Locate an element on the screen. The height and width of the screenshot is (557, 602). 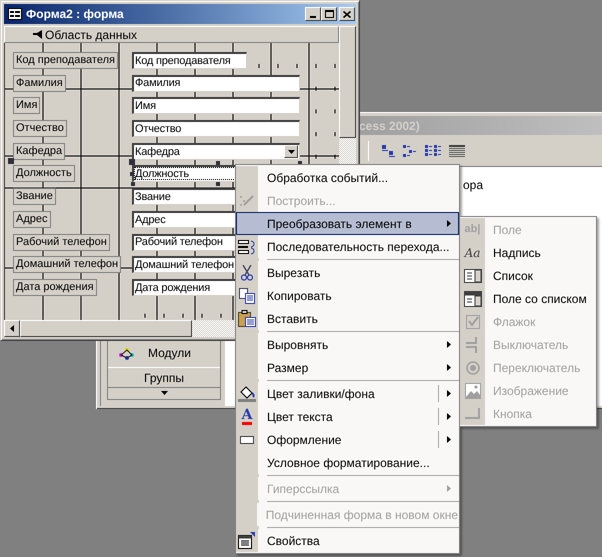
large-icons-icon is located at coordinates (388, 150).